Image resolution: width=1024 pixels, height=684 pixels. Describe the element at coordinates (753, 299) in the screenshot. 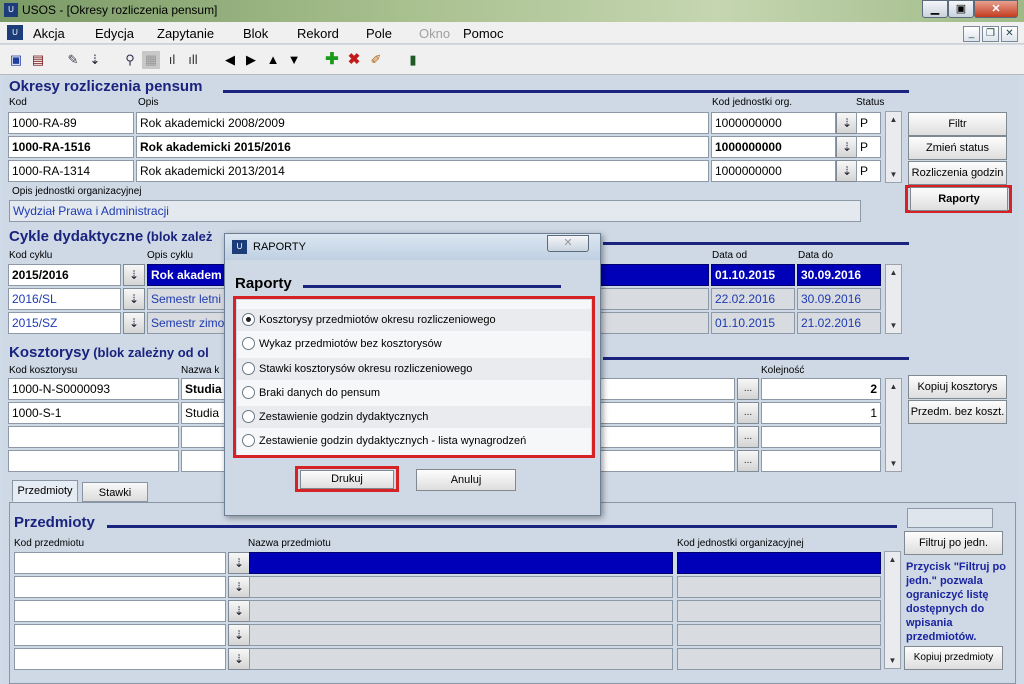

I see `cykl-data-od: 22.02.2016` at that location.